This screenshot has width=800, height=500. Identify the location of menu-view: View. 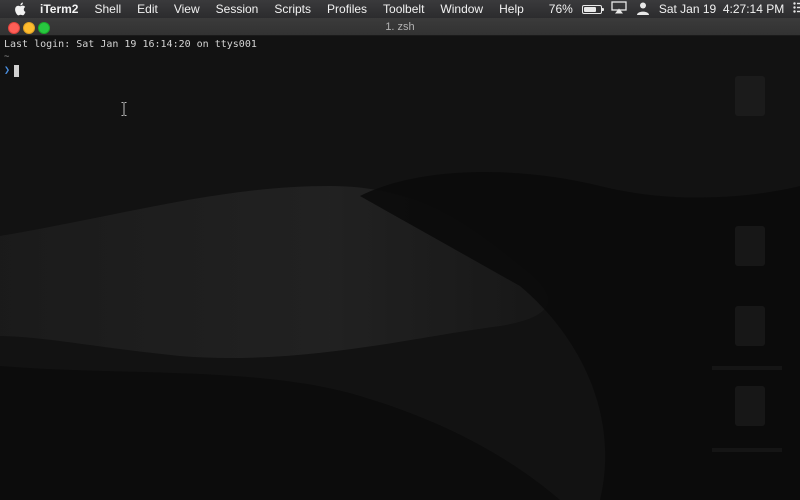
(187, 9).